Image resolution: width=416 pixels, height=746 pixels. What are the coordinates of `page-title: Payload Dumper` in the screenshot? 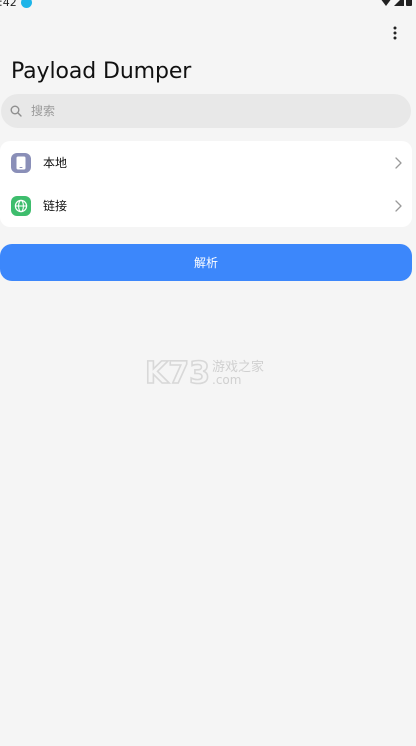 It's located at (101, 71).